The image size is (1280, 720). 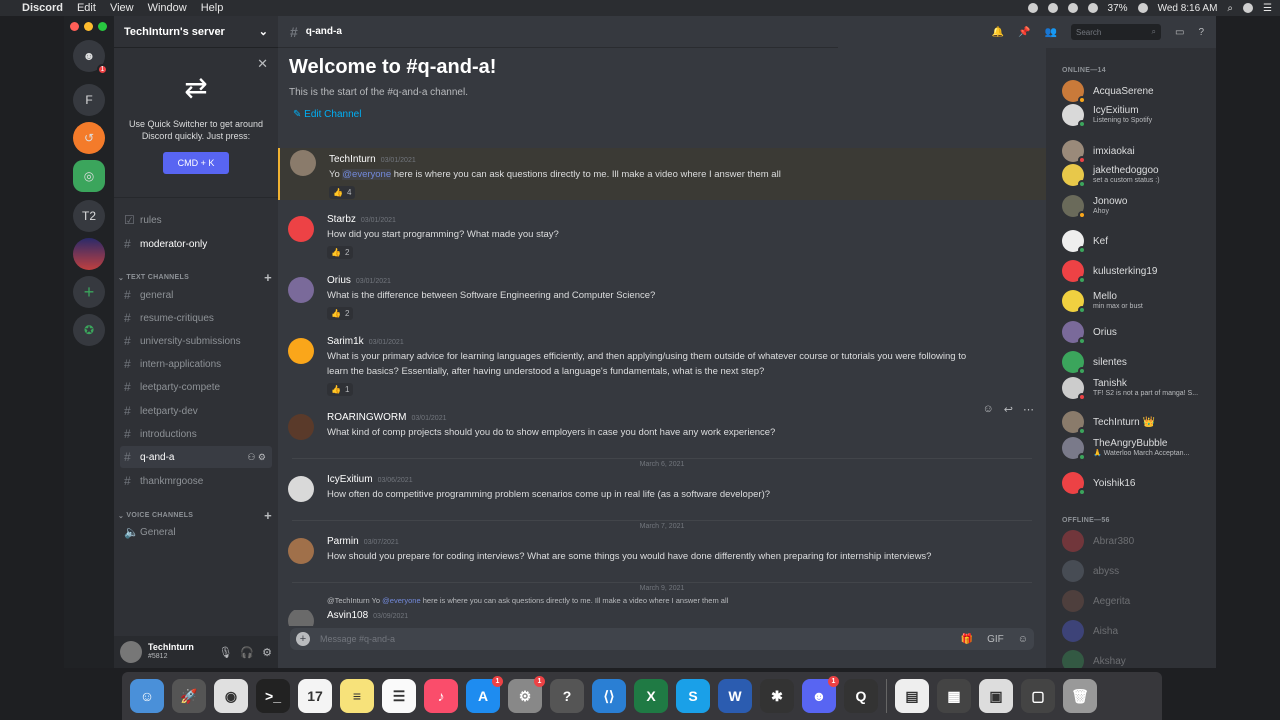 I want to click on member-item: imxiaokai, so click(x=1137, y=152).